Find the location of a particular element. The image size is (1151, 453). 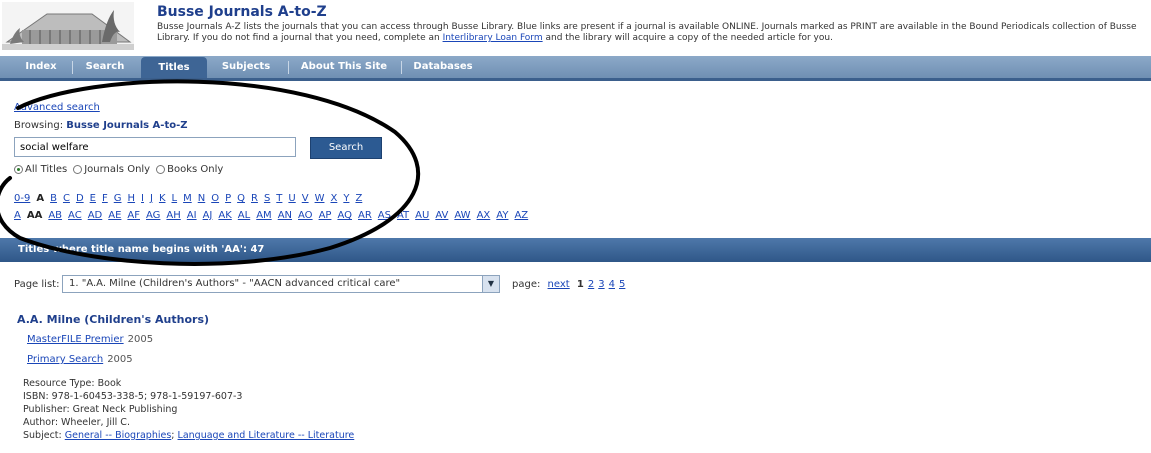

letter-link-a: A is located at coordinates (17, 215).